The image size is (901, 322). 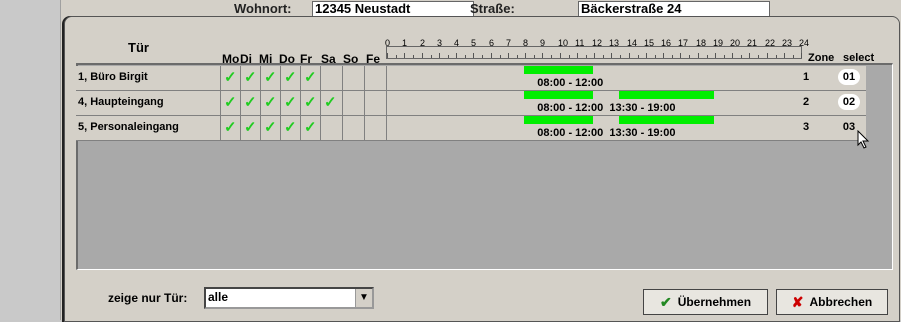 What do you see at coordinates (614, 43) in the screenshot?
I see `hour-label: 13` at bounding box center [614, 43].